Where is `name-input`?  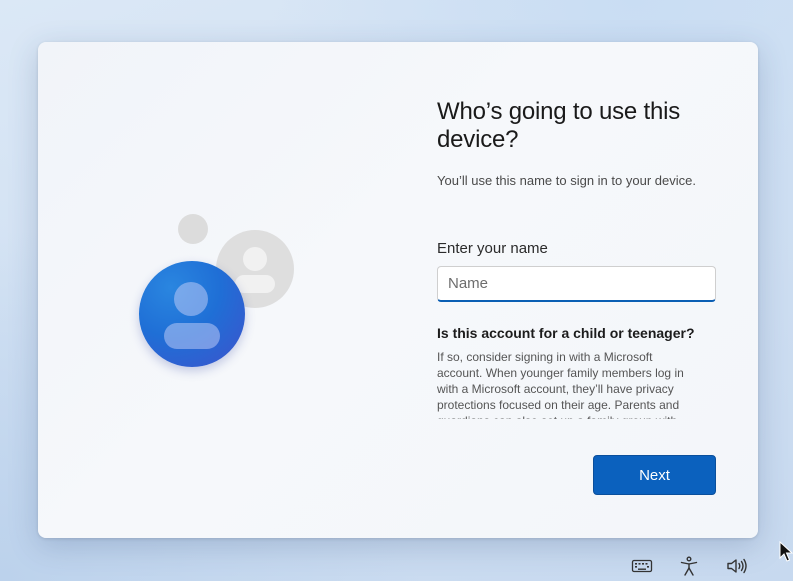 name-input is located at coordinates (576, 284).